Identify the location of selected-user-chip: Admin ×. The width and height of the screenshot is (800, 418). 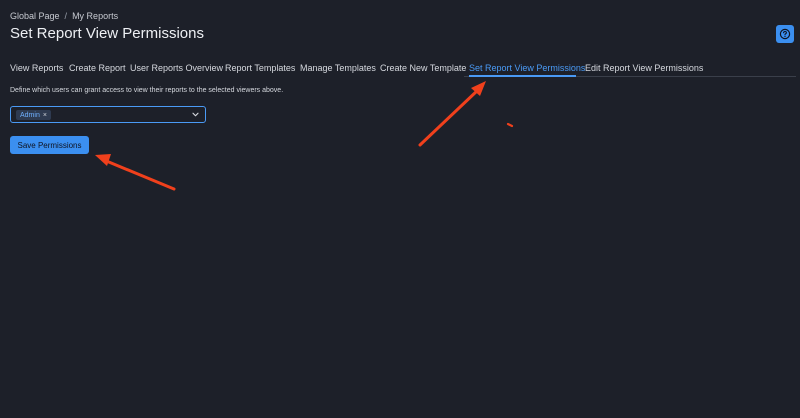
(33, 115).